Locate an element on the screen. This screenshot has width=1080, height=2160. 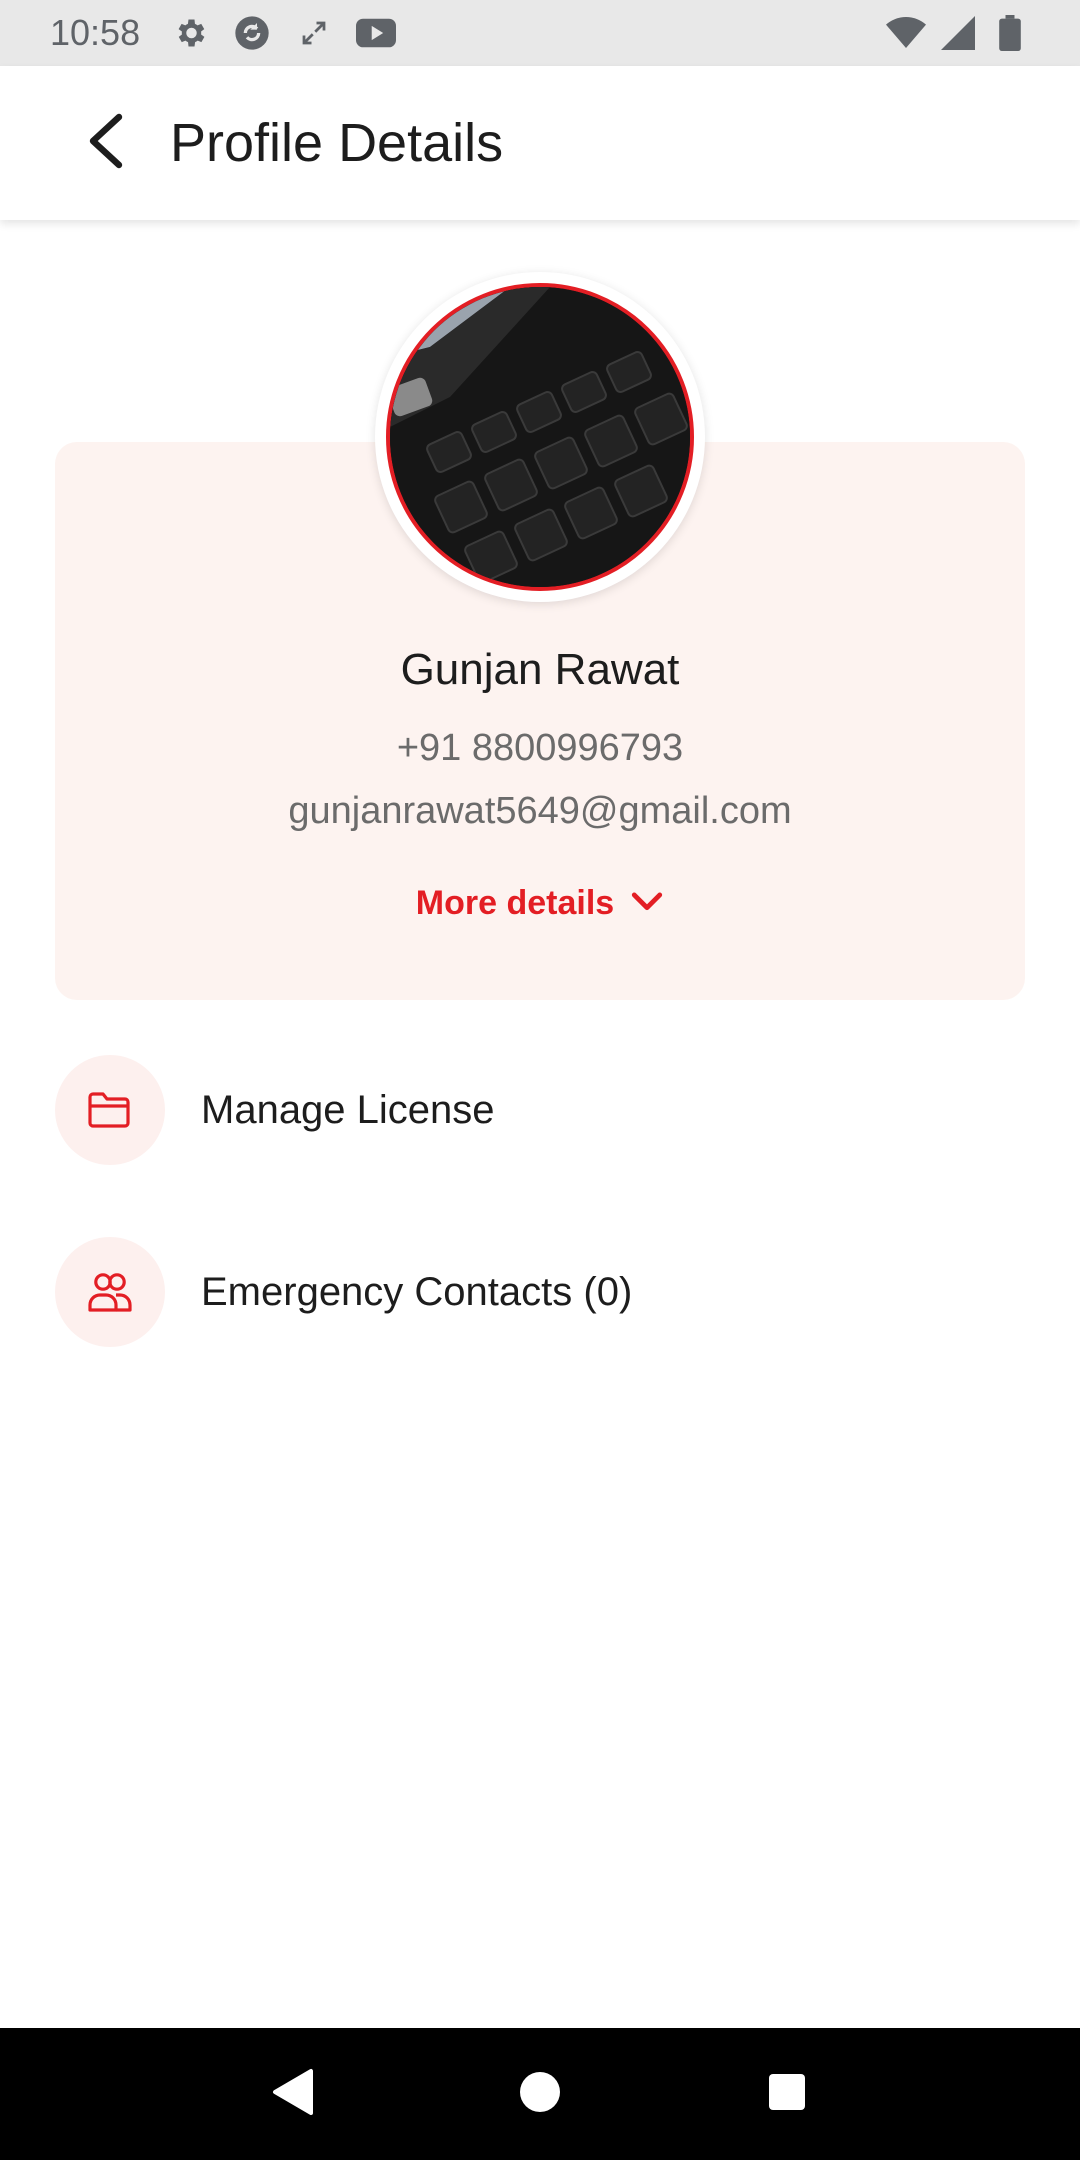
signal-icon is located at coordinates (958, 33).